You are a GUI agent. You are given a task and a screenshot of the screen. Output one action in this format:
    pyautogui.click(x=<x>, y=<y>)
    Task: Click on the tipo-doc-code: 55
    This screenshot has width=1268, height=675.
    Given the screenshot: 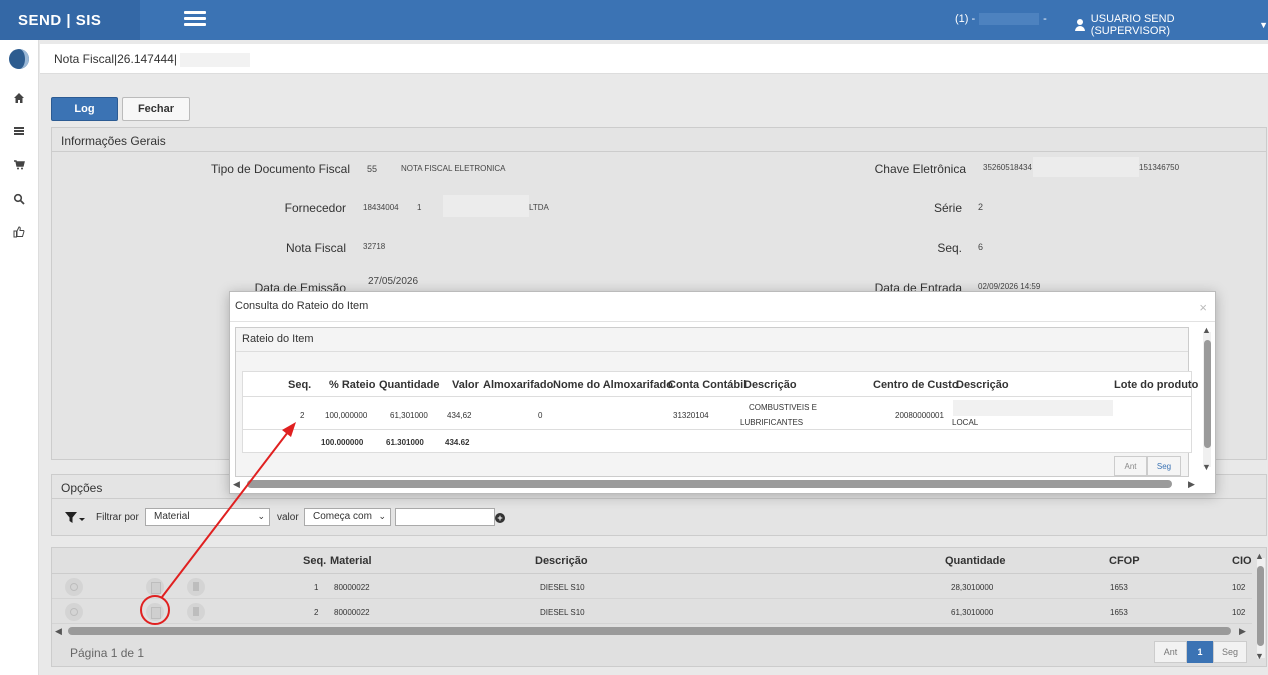 What is the action you would take?
    pyautogui.click(x=372, y=169)
    